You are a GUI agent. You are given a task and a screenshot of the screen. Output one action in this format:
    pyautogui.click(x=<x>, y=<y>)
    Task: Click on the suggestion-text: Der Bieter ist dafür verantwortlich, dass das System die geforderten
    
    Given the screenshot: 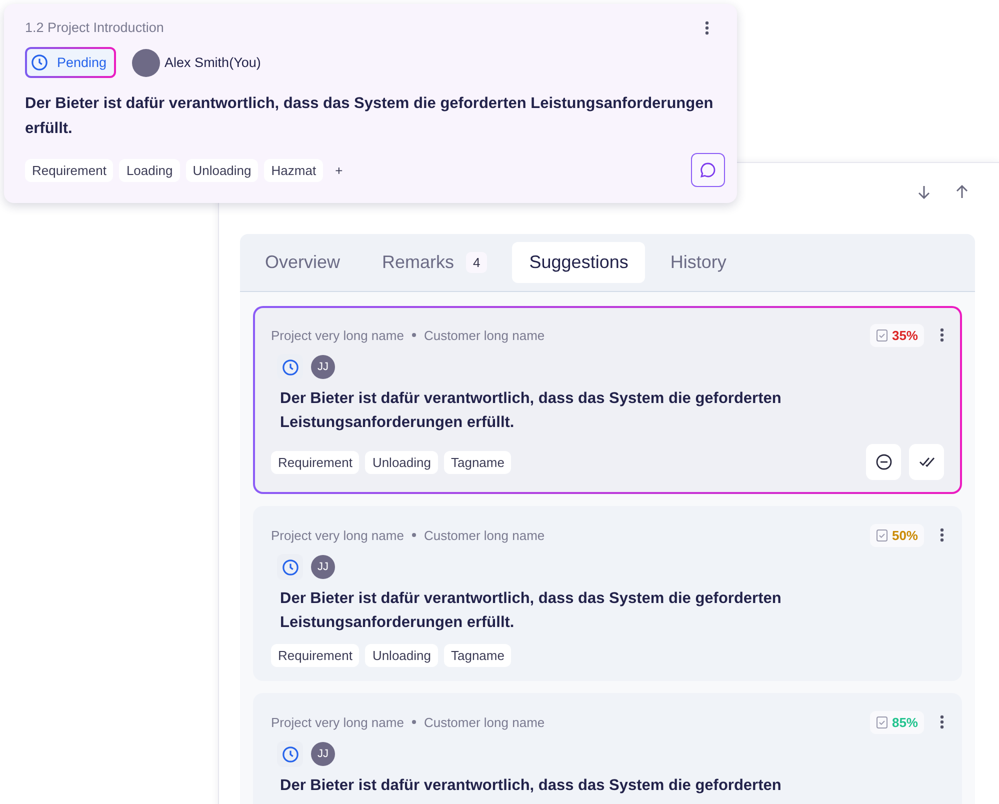 What is the action you would take?
    pyautogui.click(x=531, y=786)
    